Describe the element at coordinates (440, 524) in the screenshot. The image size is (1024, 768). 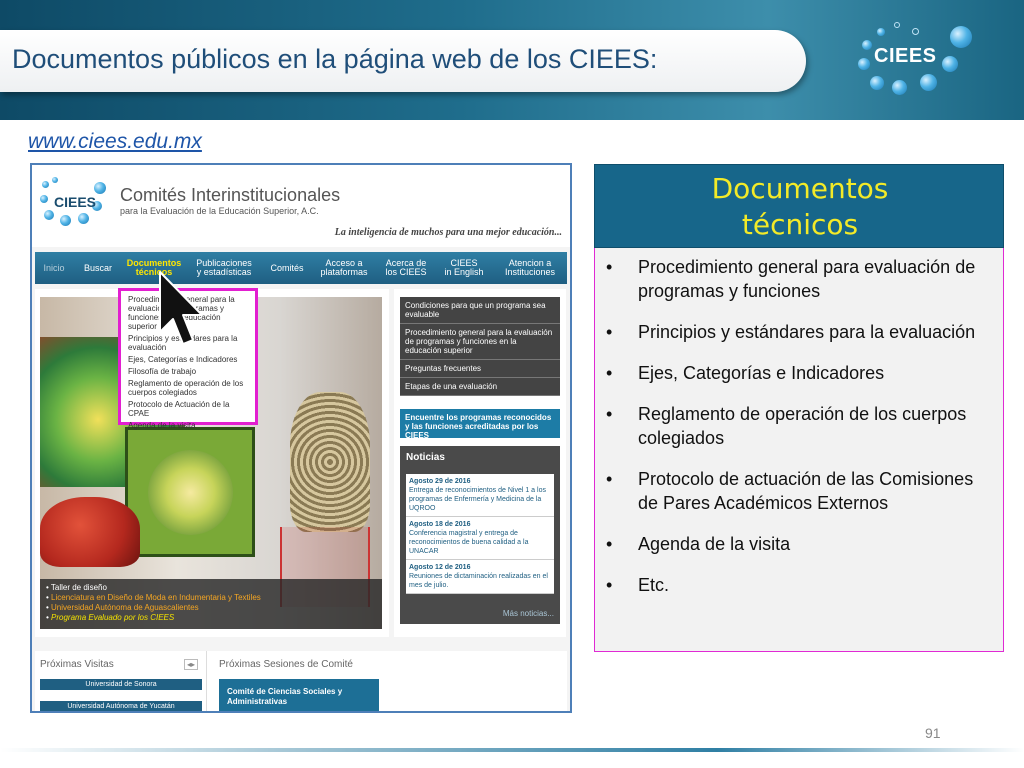
I see `news-date: Agosto 18 de 2016` at that location.